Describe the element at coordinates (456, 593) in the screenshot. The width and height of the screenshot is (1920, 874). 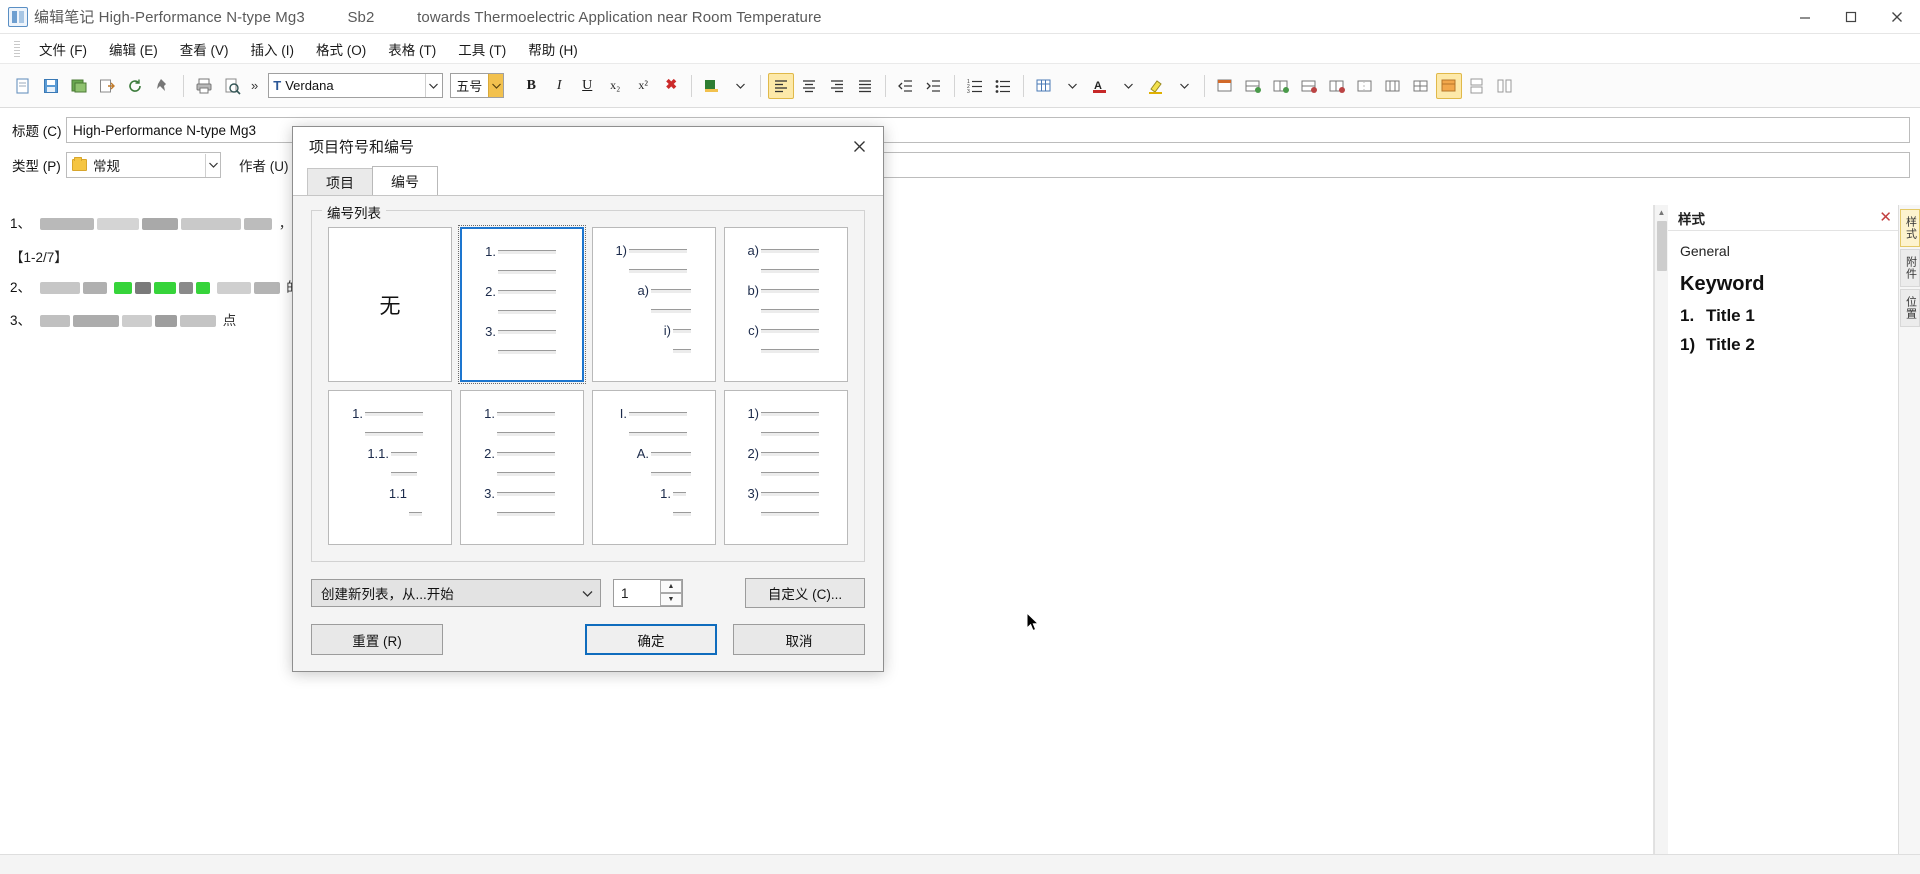
I see `list-mode-select: 创建新列表，从...开始` at that location.